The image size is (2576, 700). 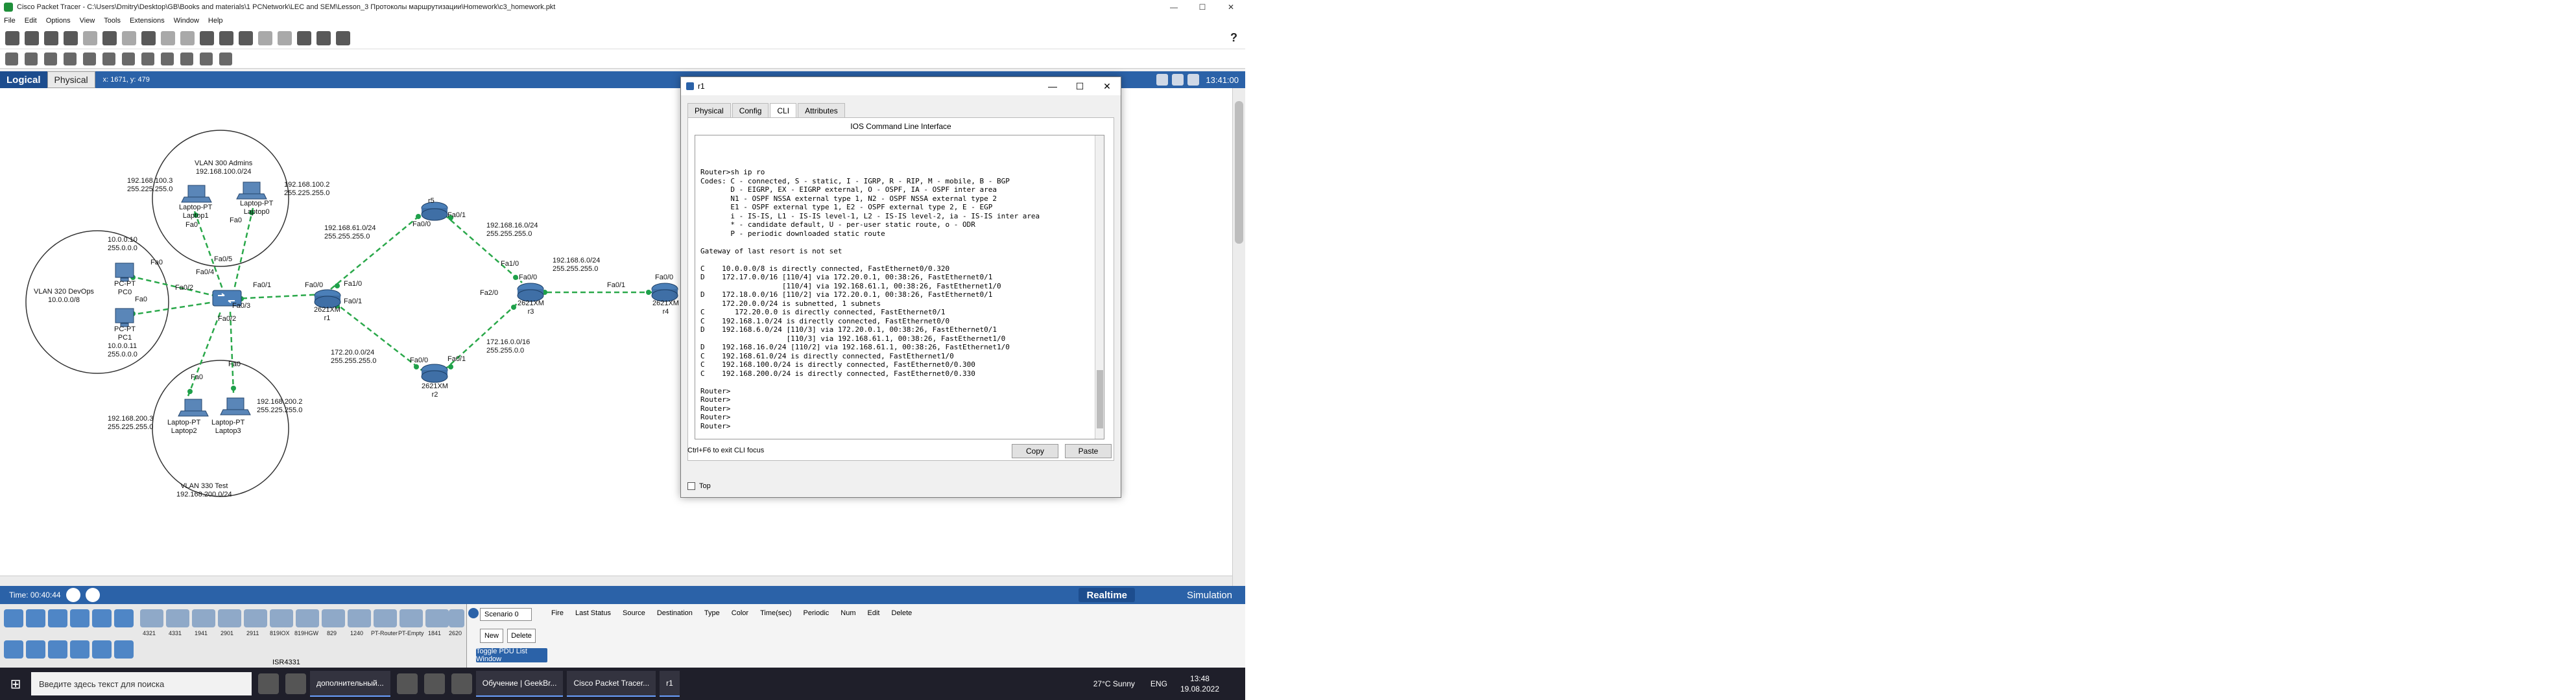 I want to click on new-scenario-button: New, so click(x=491, y=636).